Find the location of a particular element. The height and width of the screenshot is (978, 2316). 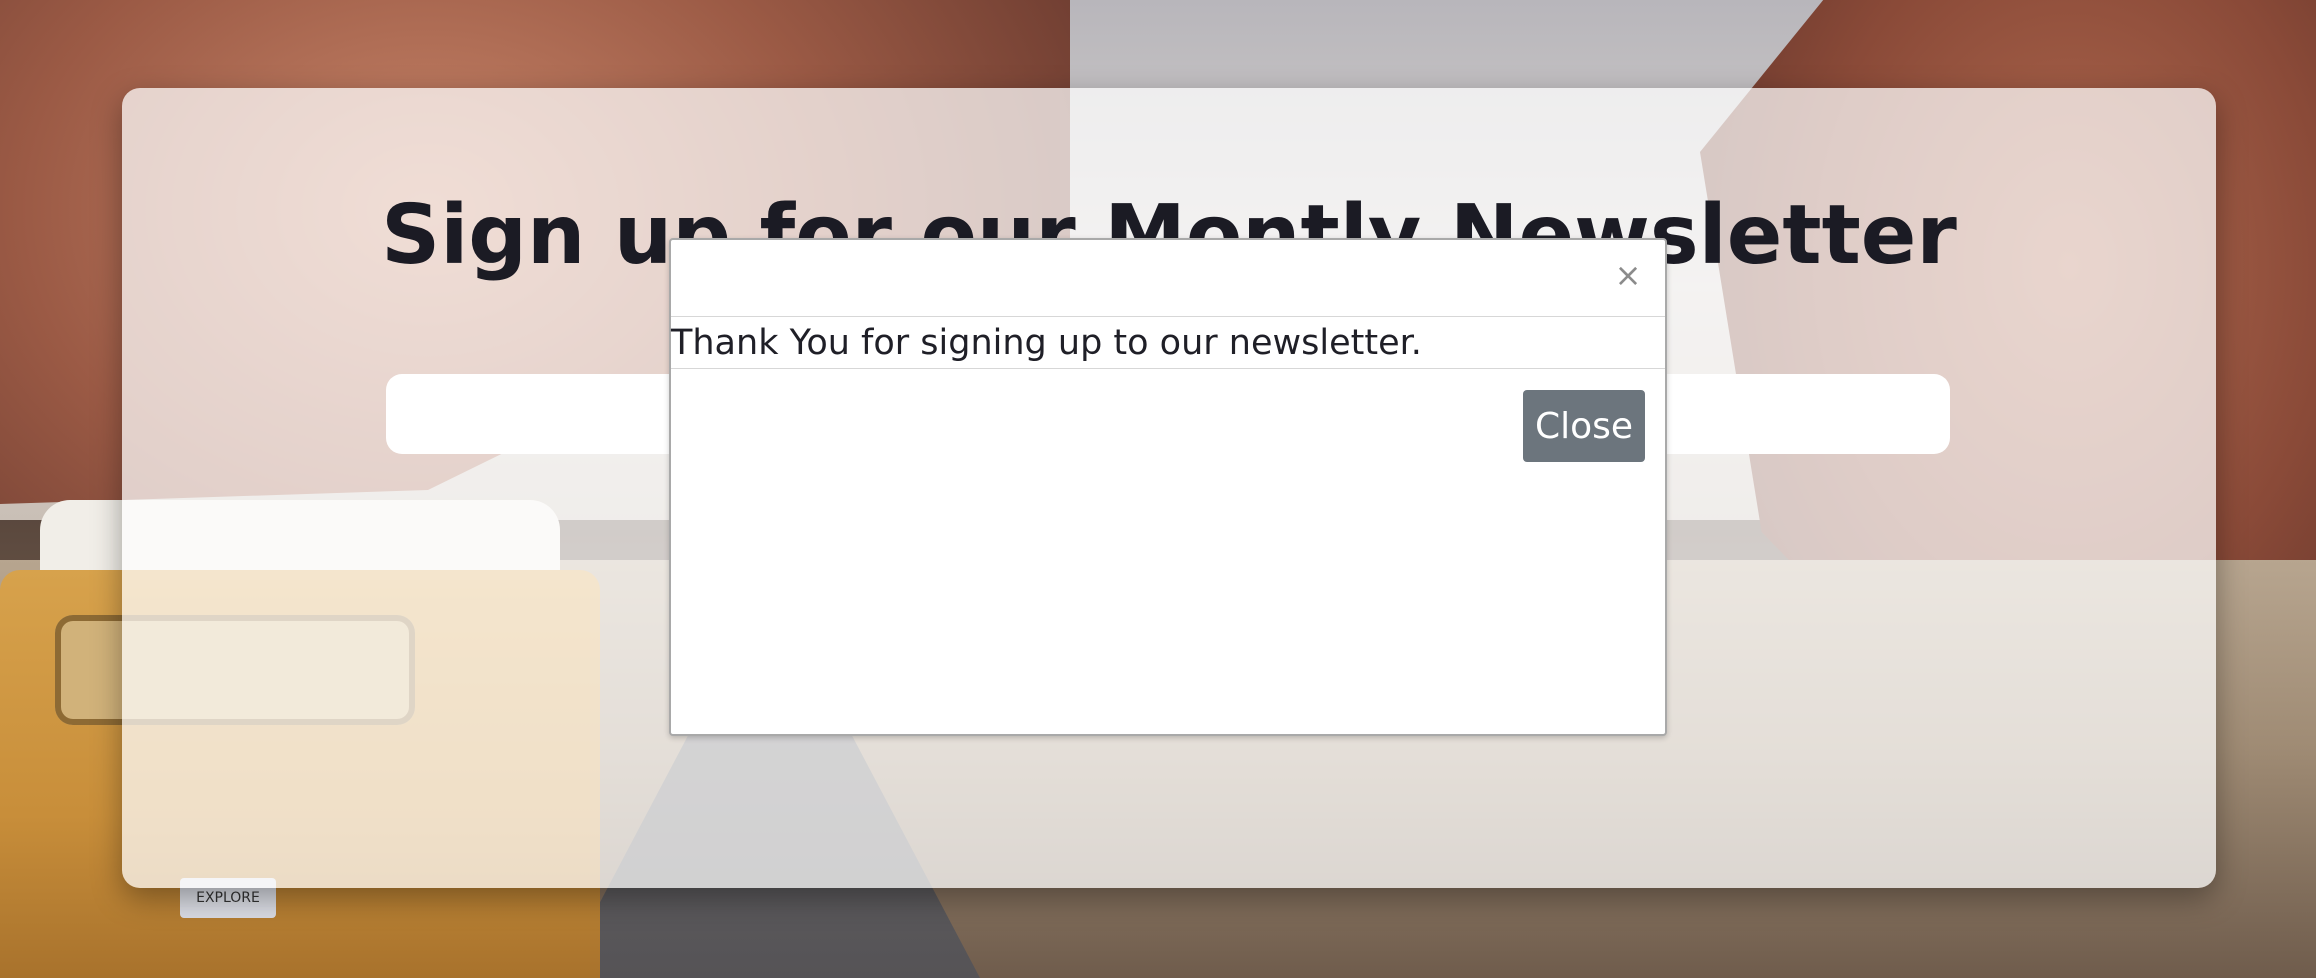

close-button: Close is located at coordinates (1584, 426).